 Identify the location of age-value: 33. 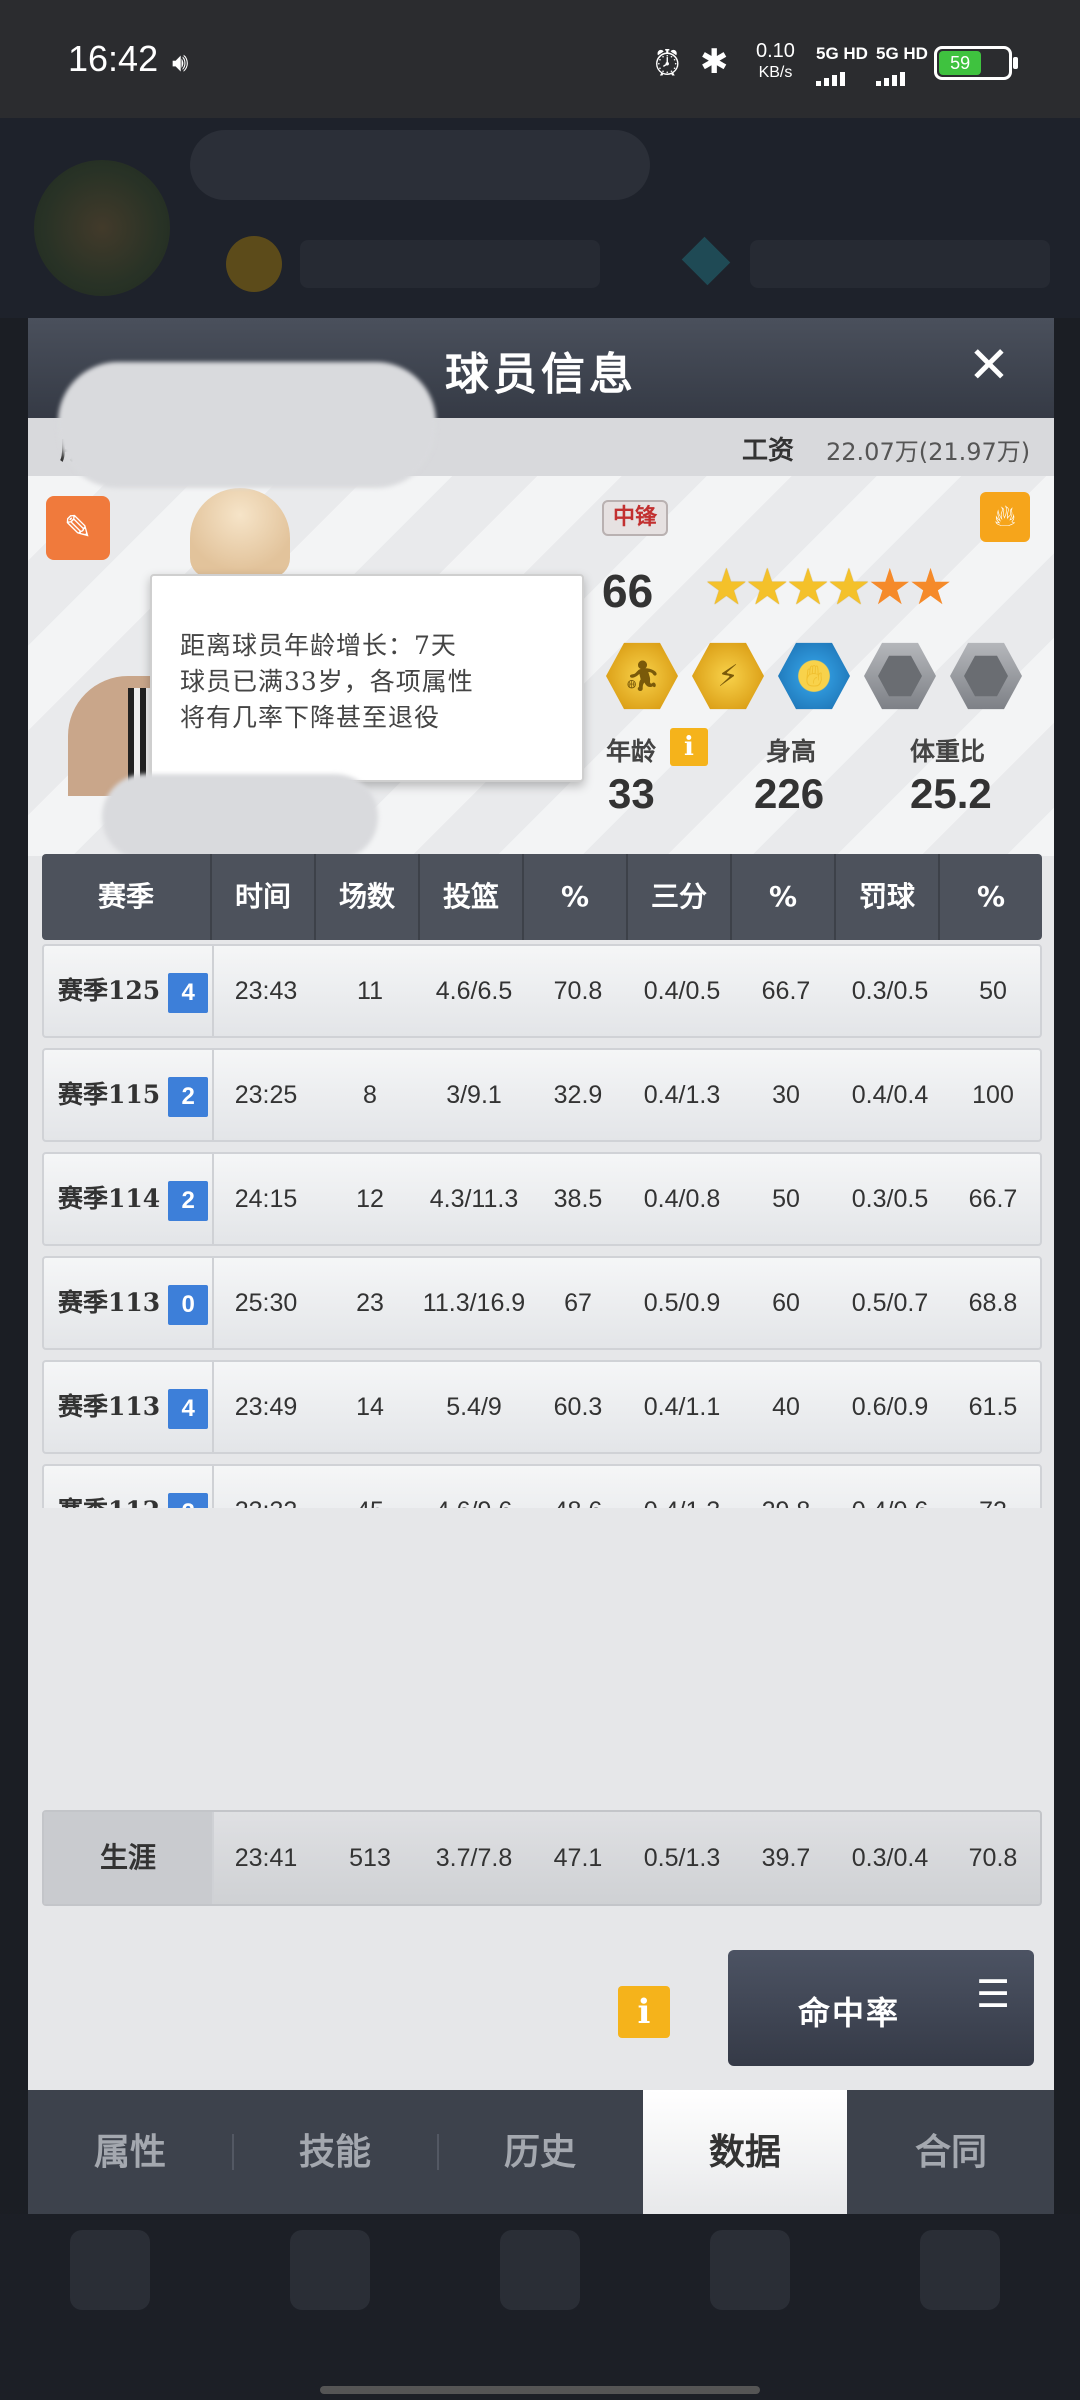
(631, 793).